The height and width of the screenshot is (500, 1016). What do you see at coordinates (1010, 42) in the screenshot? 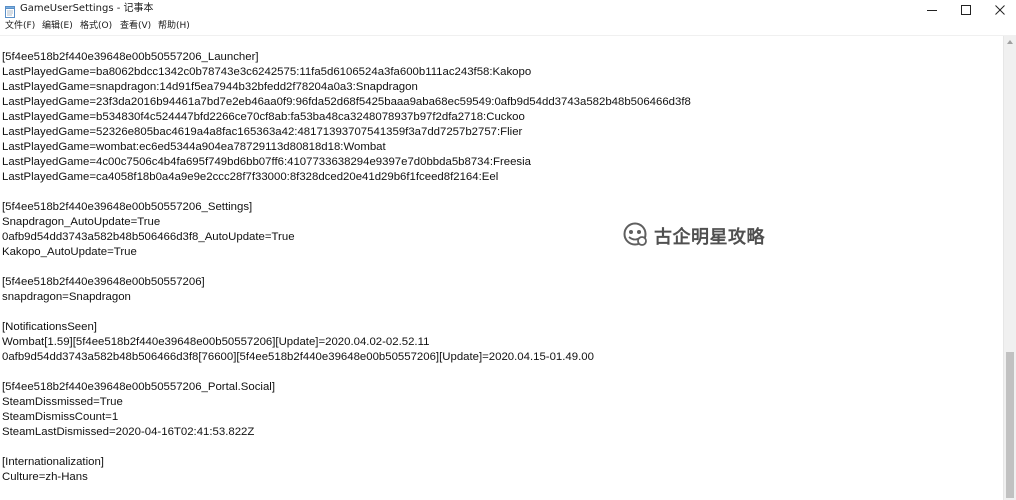
I see `scroll-up-arrow-icon` at bounding box center [1010, 42].